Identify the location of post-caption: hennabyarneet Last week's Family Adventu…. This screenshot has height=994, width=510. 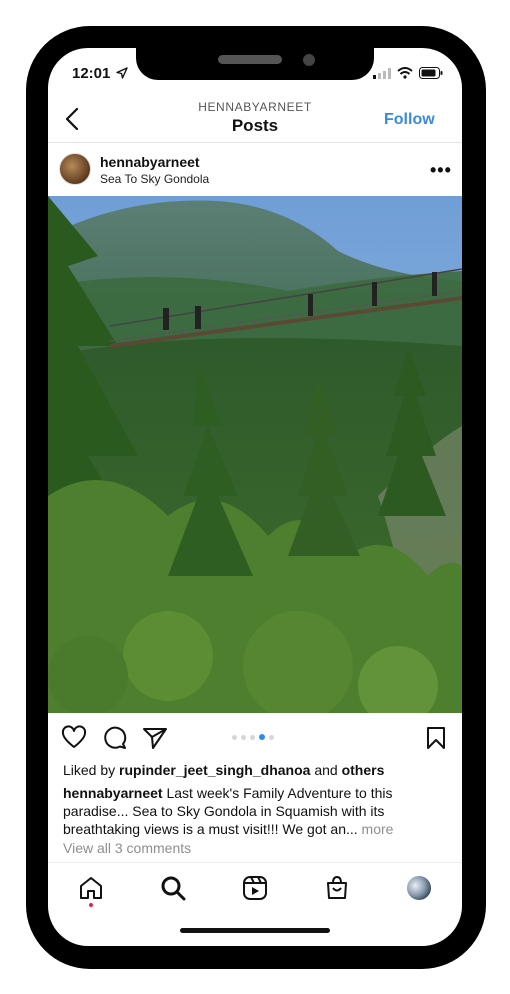
(238, 811).